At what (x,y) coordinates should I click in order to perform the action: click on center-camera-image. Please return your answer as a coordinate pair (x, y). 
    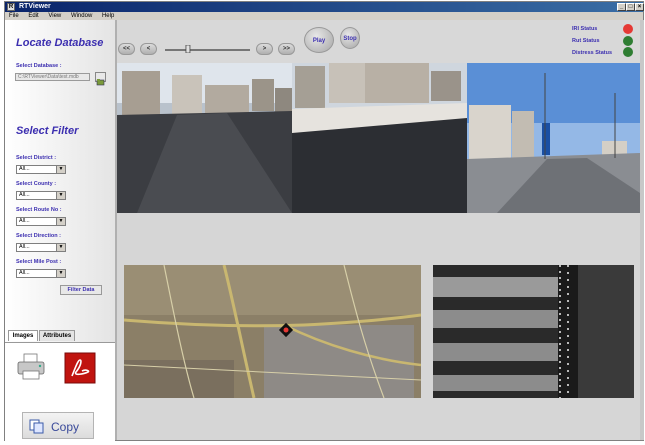
    Looking at the image, I should click on (379, 138).